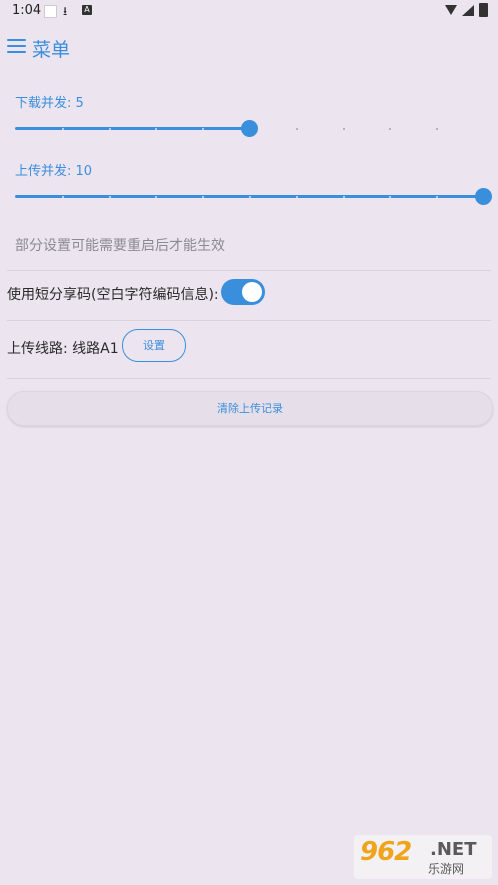  What do you see at coordinates (250, 408) in the screenshot?
I see `clear-upload-records-button: 清除上传记录` at bounding box center [250, 408].